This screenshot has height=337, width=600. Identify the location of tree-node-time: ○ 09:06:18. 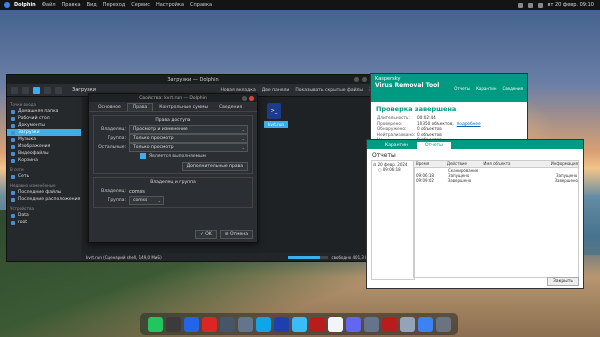
(393, 169).